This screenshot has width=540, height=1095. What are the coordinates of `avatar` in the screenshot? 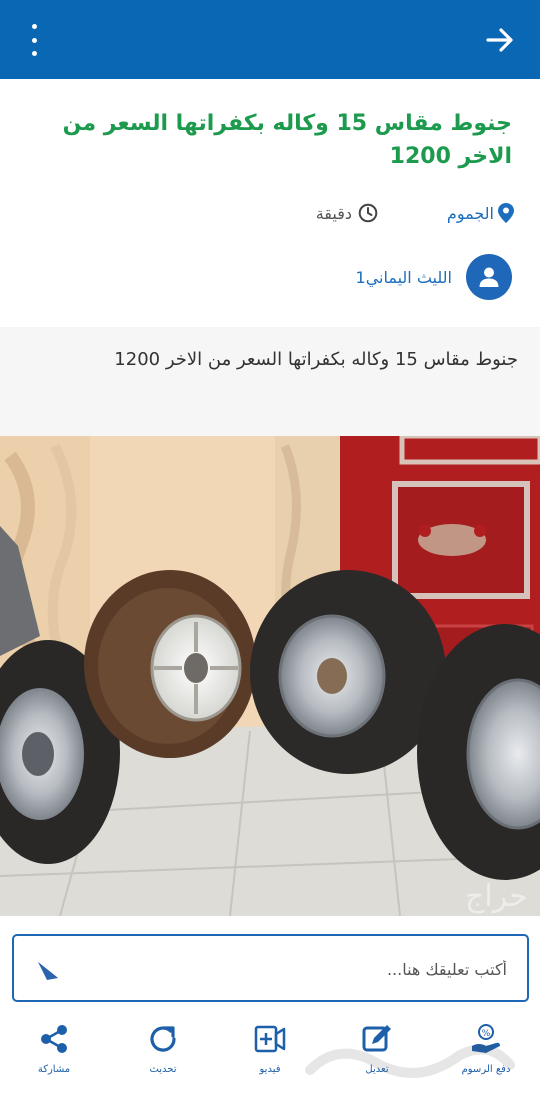 It's located at (489, 277).